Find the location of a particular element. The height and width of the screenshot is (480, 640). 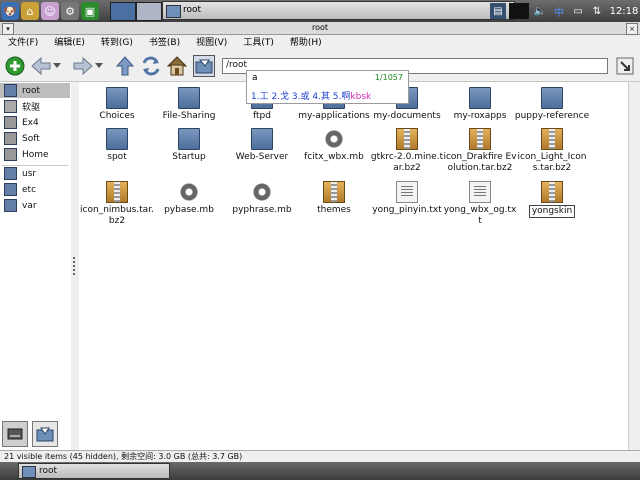

window-menu-icon: ▾ is located at coordinates (8, 29).